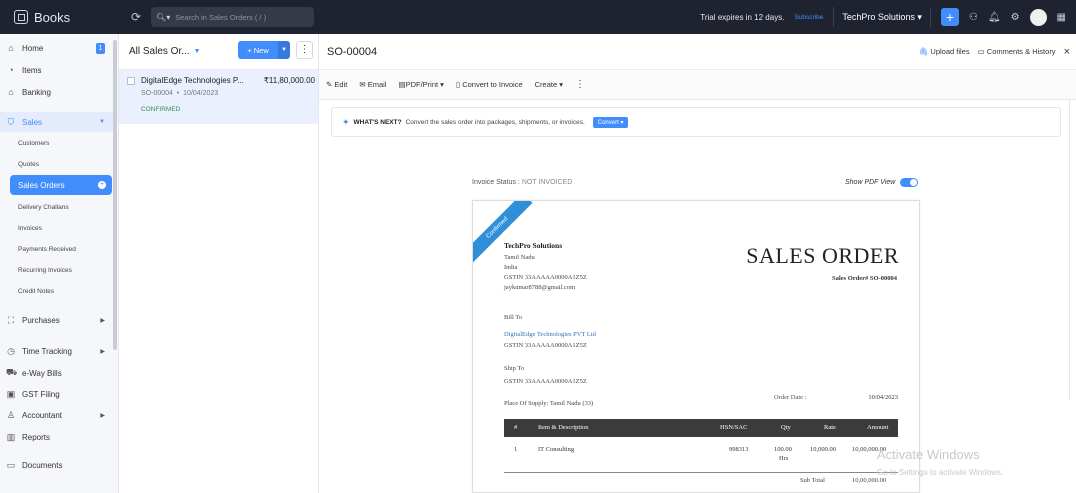 Image resolution: width=1076 pixels, height=493 pixels. I want to click on bell-icon: 🔔︎, so click(994, 17).